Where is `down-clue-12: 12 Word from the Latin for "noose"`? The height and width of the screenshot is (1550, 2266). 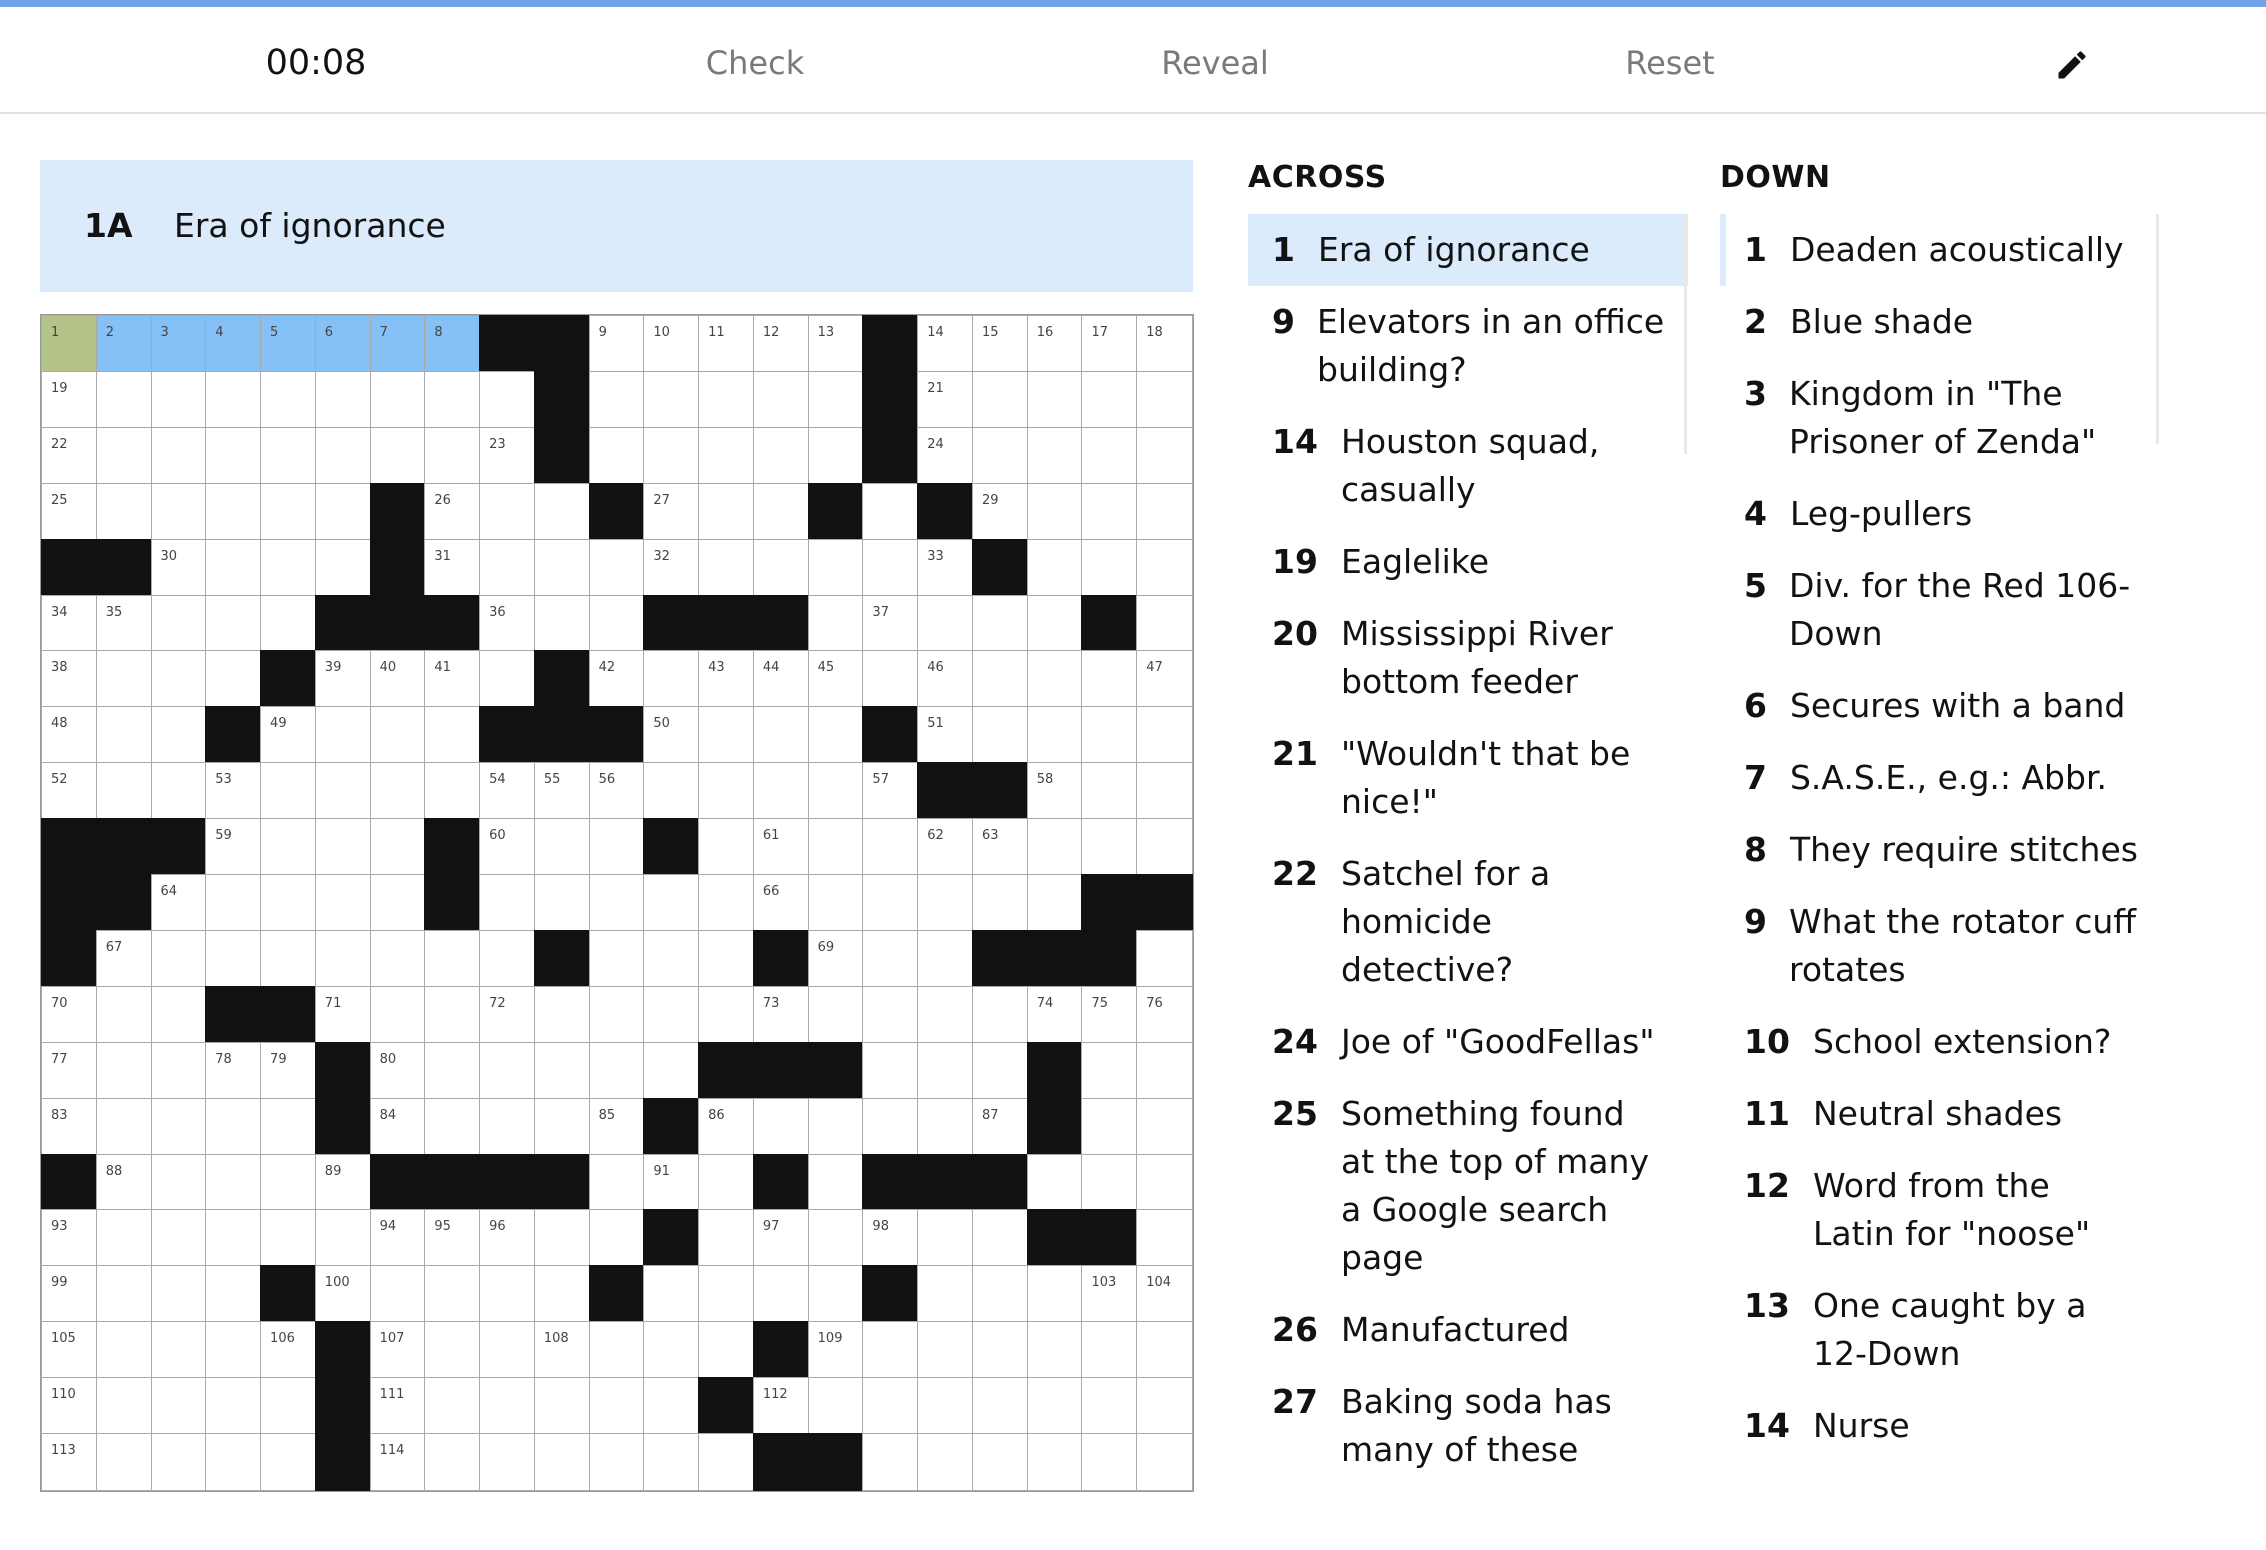 down-clue-12: 12 Word from the Latin for "noose" is located at coordinates (1940, 1210).